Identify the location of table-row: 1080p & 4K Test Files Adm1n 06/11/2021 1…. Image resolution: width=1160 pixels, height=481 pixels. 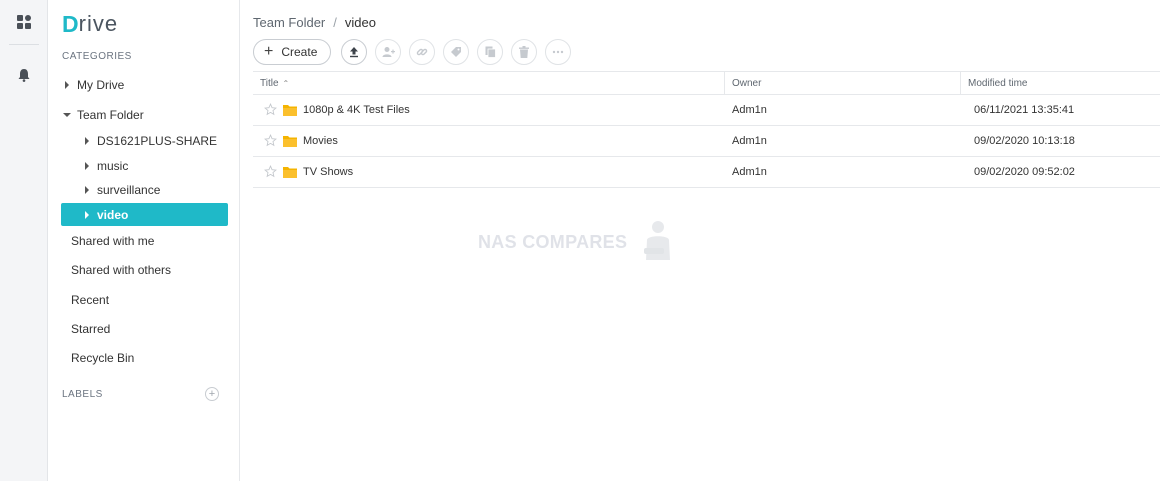
(706, 110).